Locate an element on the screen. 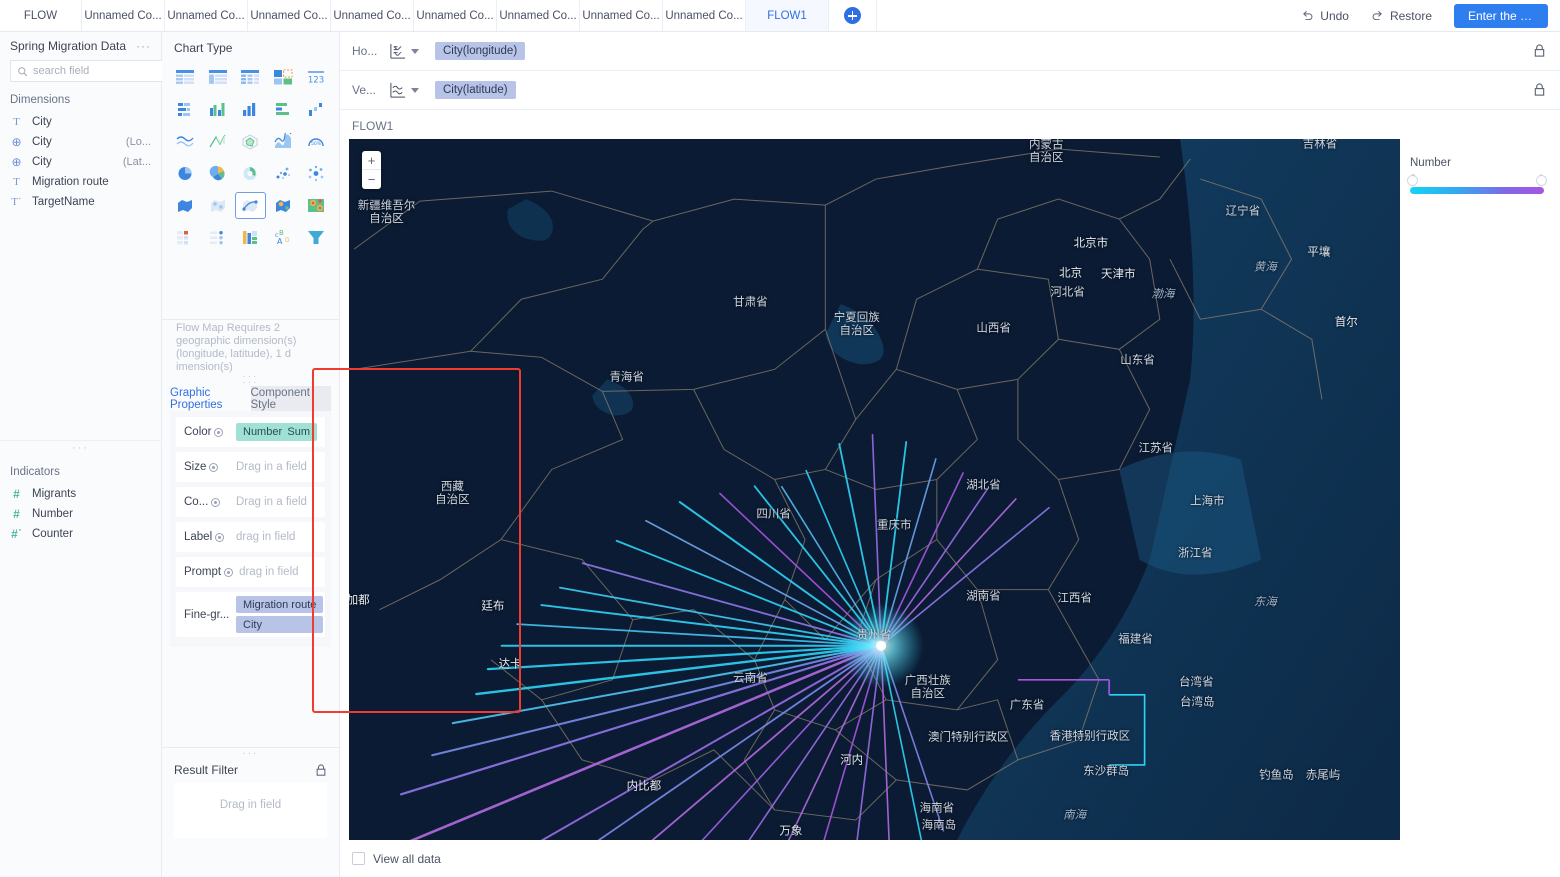  add-tab-button is located at coordinates (853, 15).